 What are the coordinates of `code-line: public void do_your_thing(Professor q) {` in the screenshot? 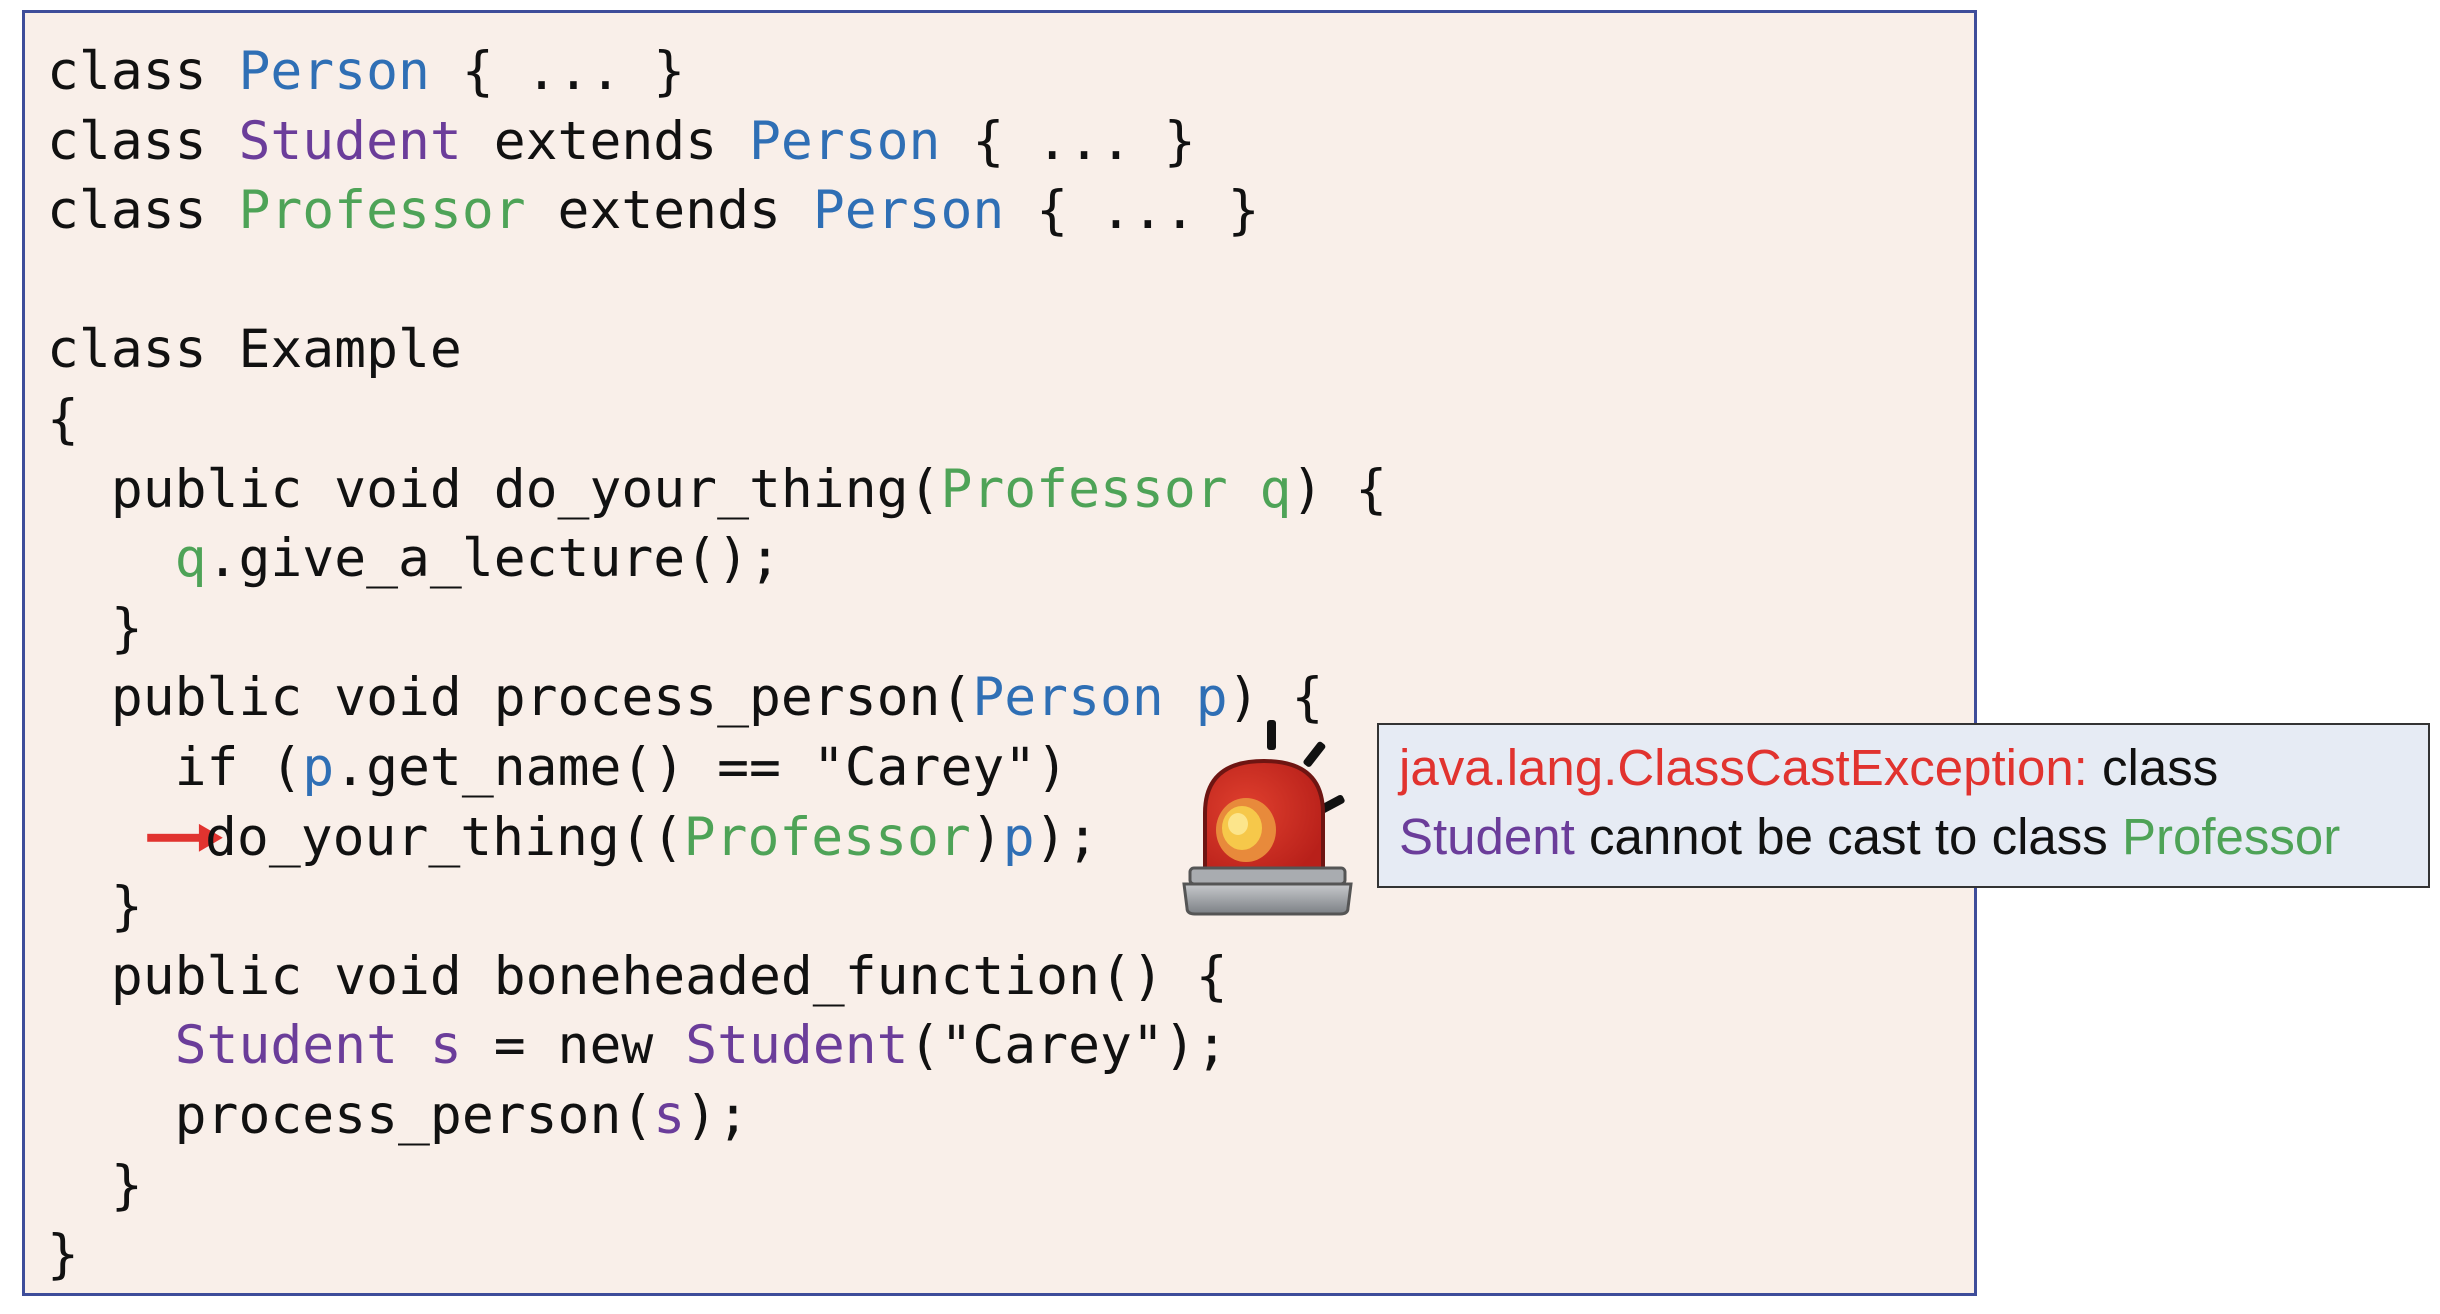 It's located at (717, 490).